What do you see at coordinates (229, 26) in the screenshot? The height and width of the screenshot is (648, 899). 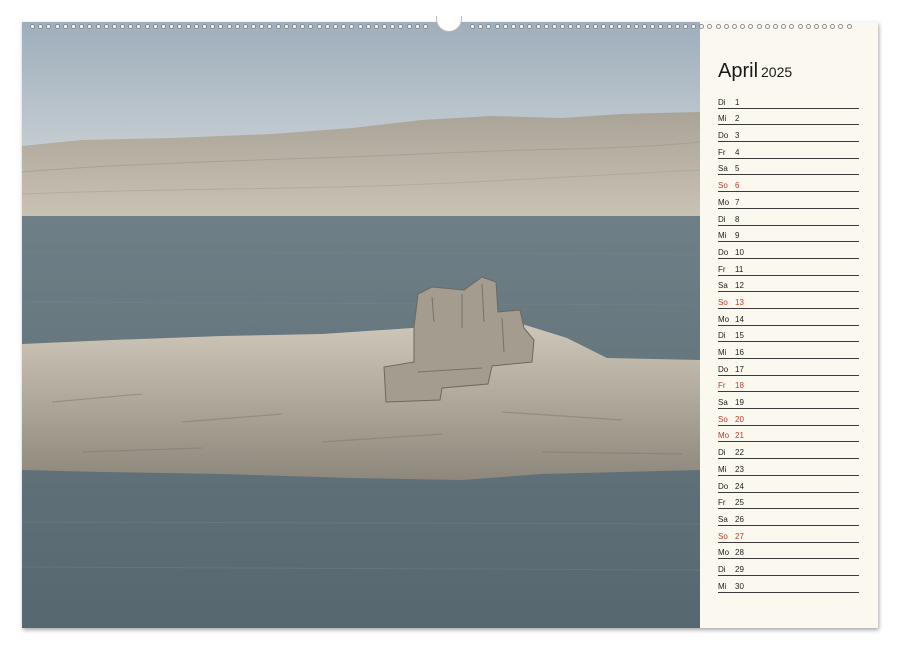 I see `binding-rings-left` at bounding box center [229, 26].